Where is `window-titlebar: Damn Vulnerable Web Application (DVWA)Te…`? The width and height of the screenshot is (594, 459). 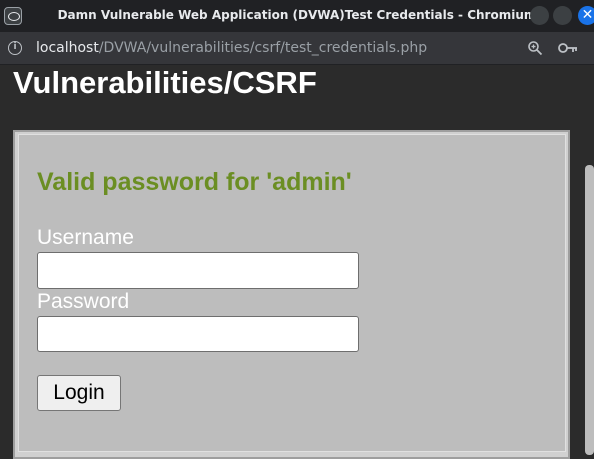 window-titlebar: Damn Vulnerable Web Application (DVWA)Te… is located at coordinates (297, 16).